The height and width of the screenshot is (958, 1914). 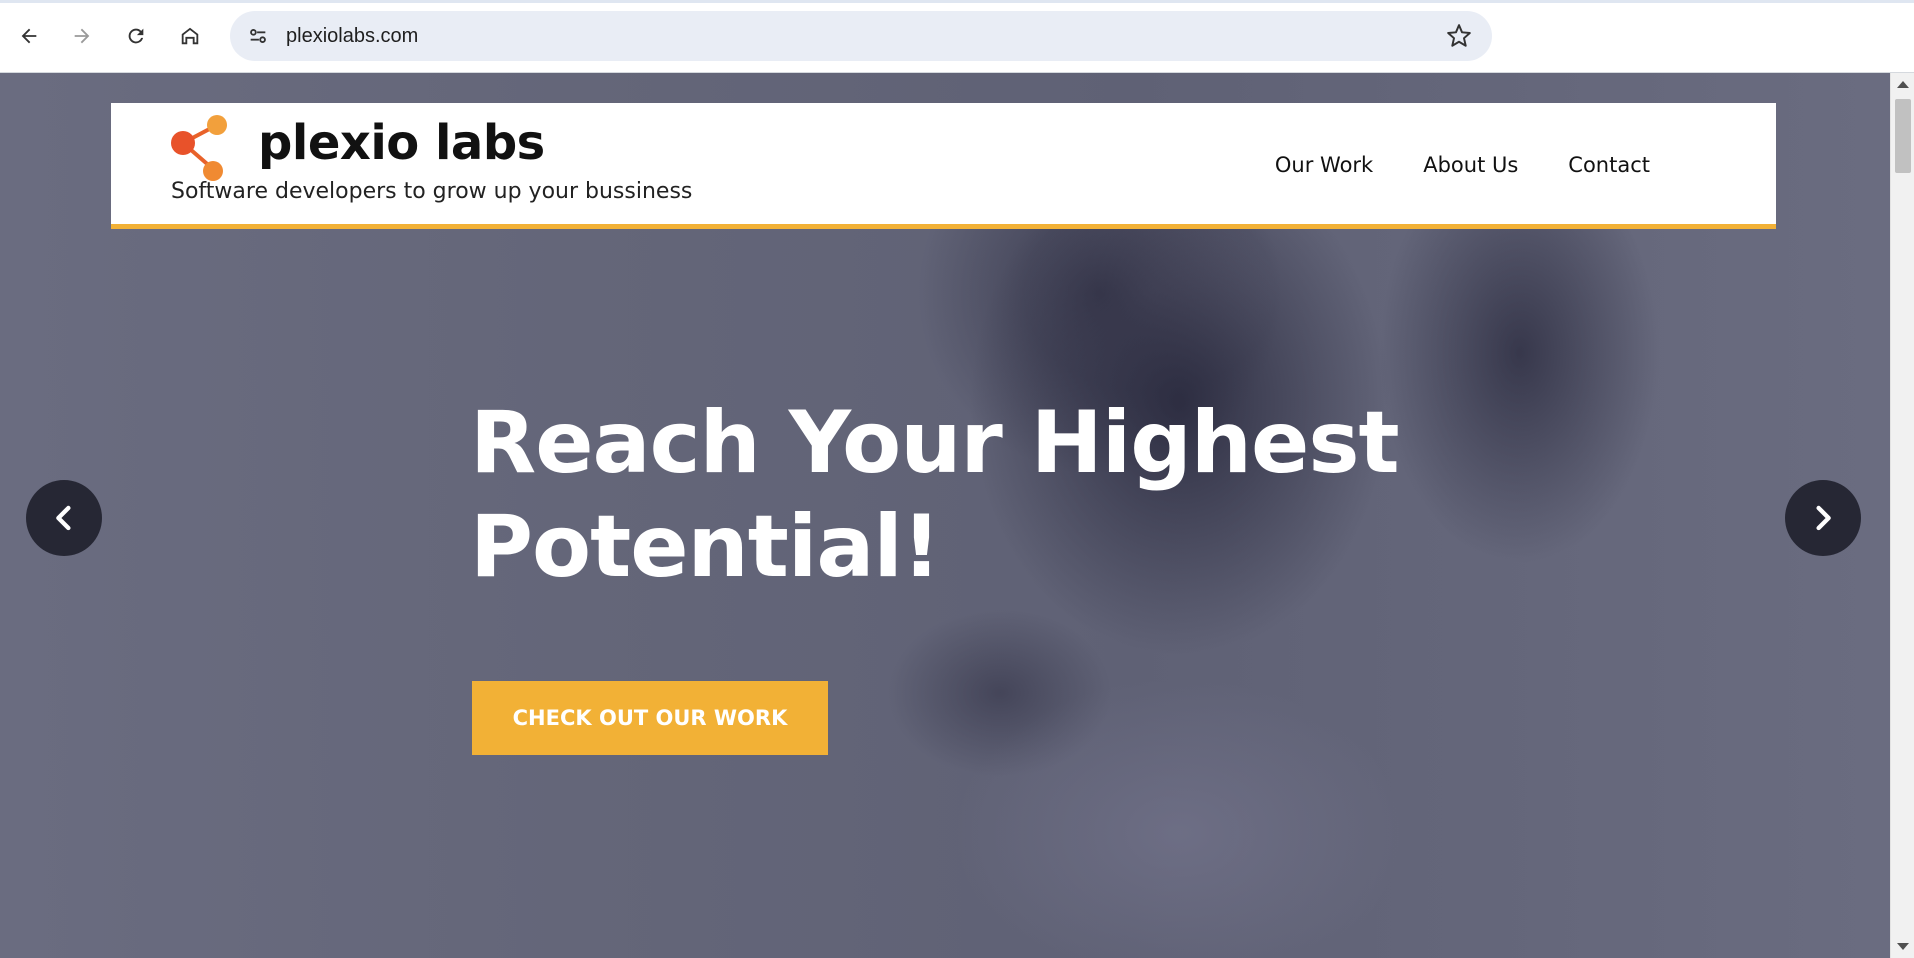 I want to click on url-text: plexiolabs.com, so click(x=352, y=36).